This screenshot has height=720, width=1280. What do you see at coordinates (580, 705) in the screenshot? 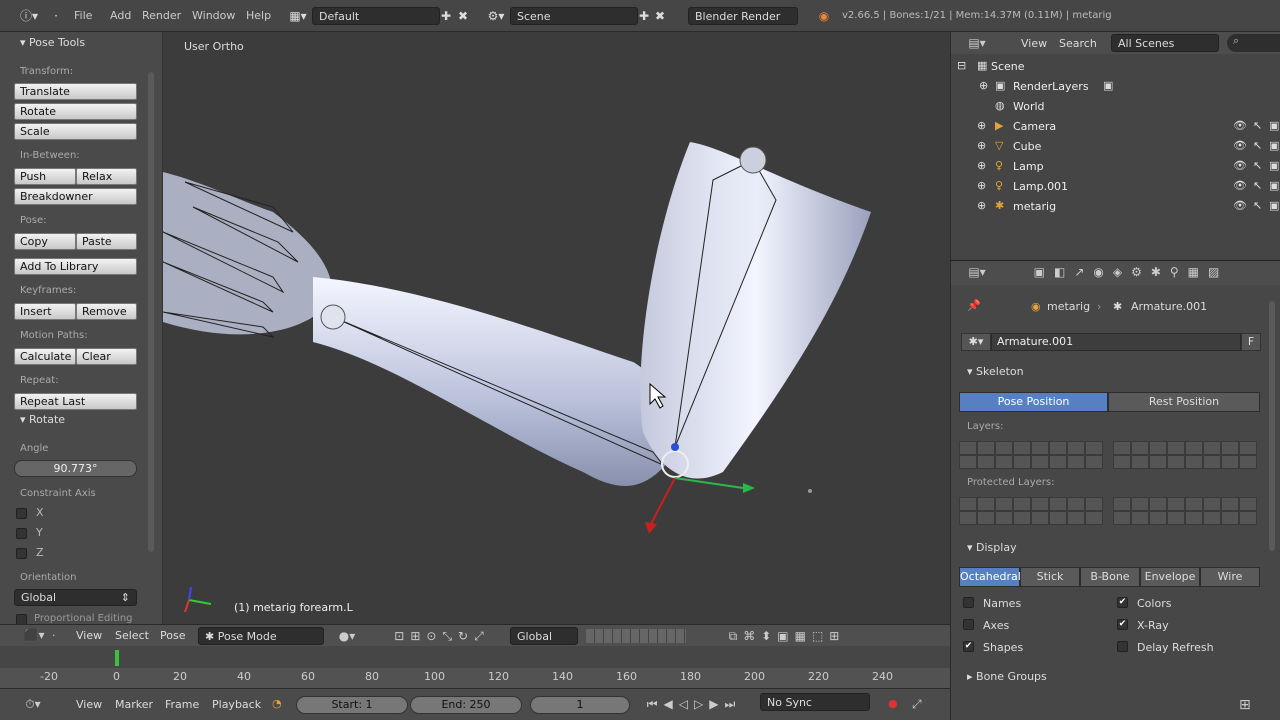
I see `current-frame-field: 1` at bounding box center [580, 705].